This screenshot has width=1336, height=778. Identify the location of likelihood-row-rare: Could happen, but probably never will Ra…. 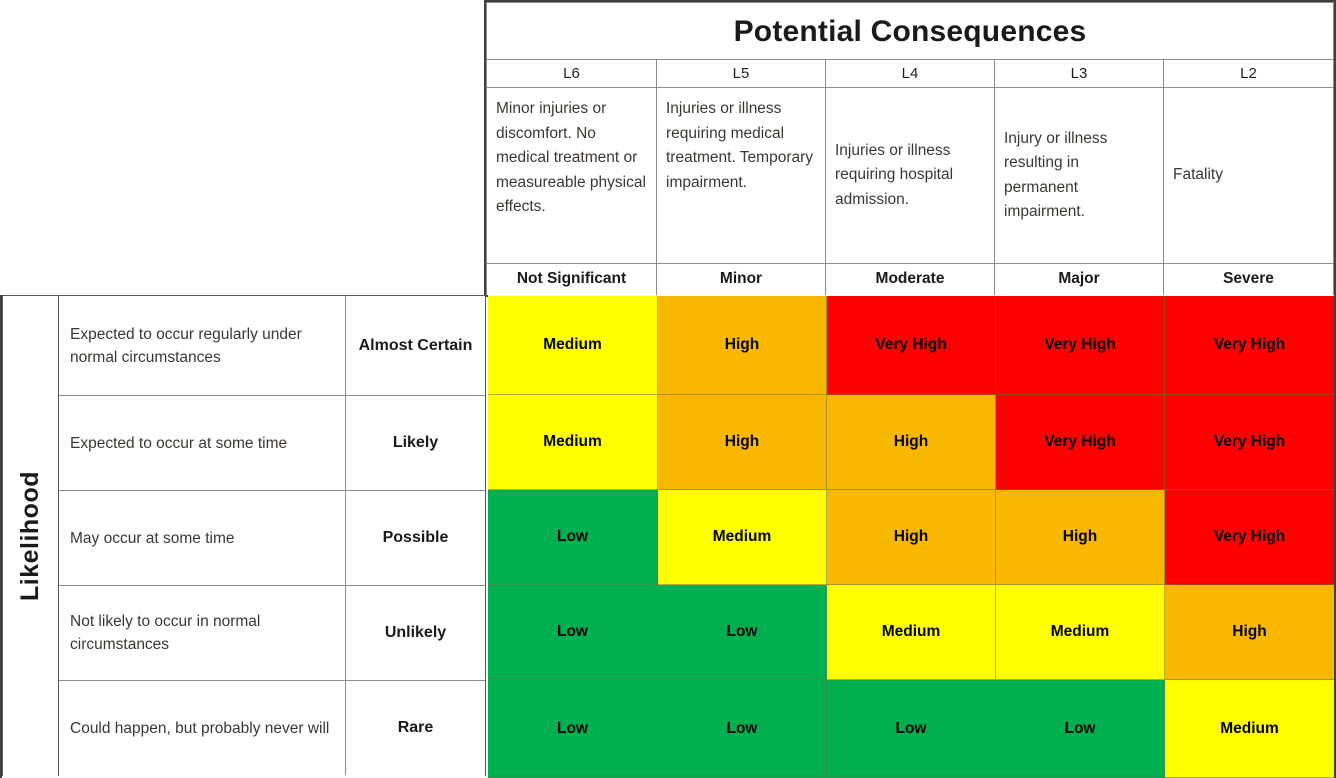
(272, 728).